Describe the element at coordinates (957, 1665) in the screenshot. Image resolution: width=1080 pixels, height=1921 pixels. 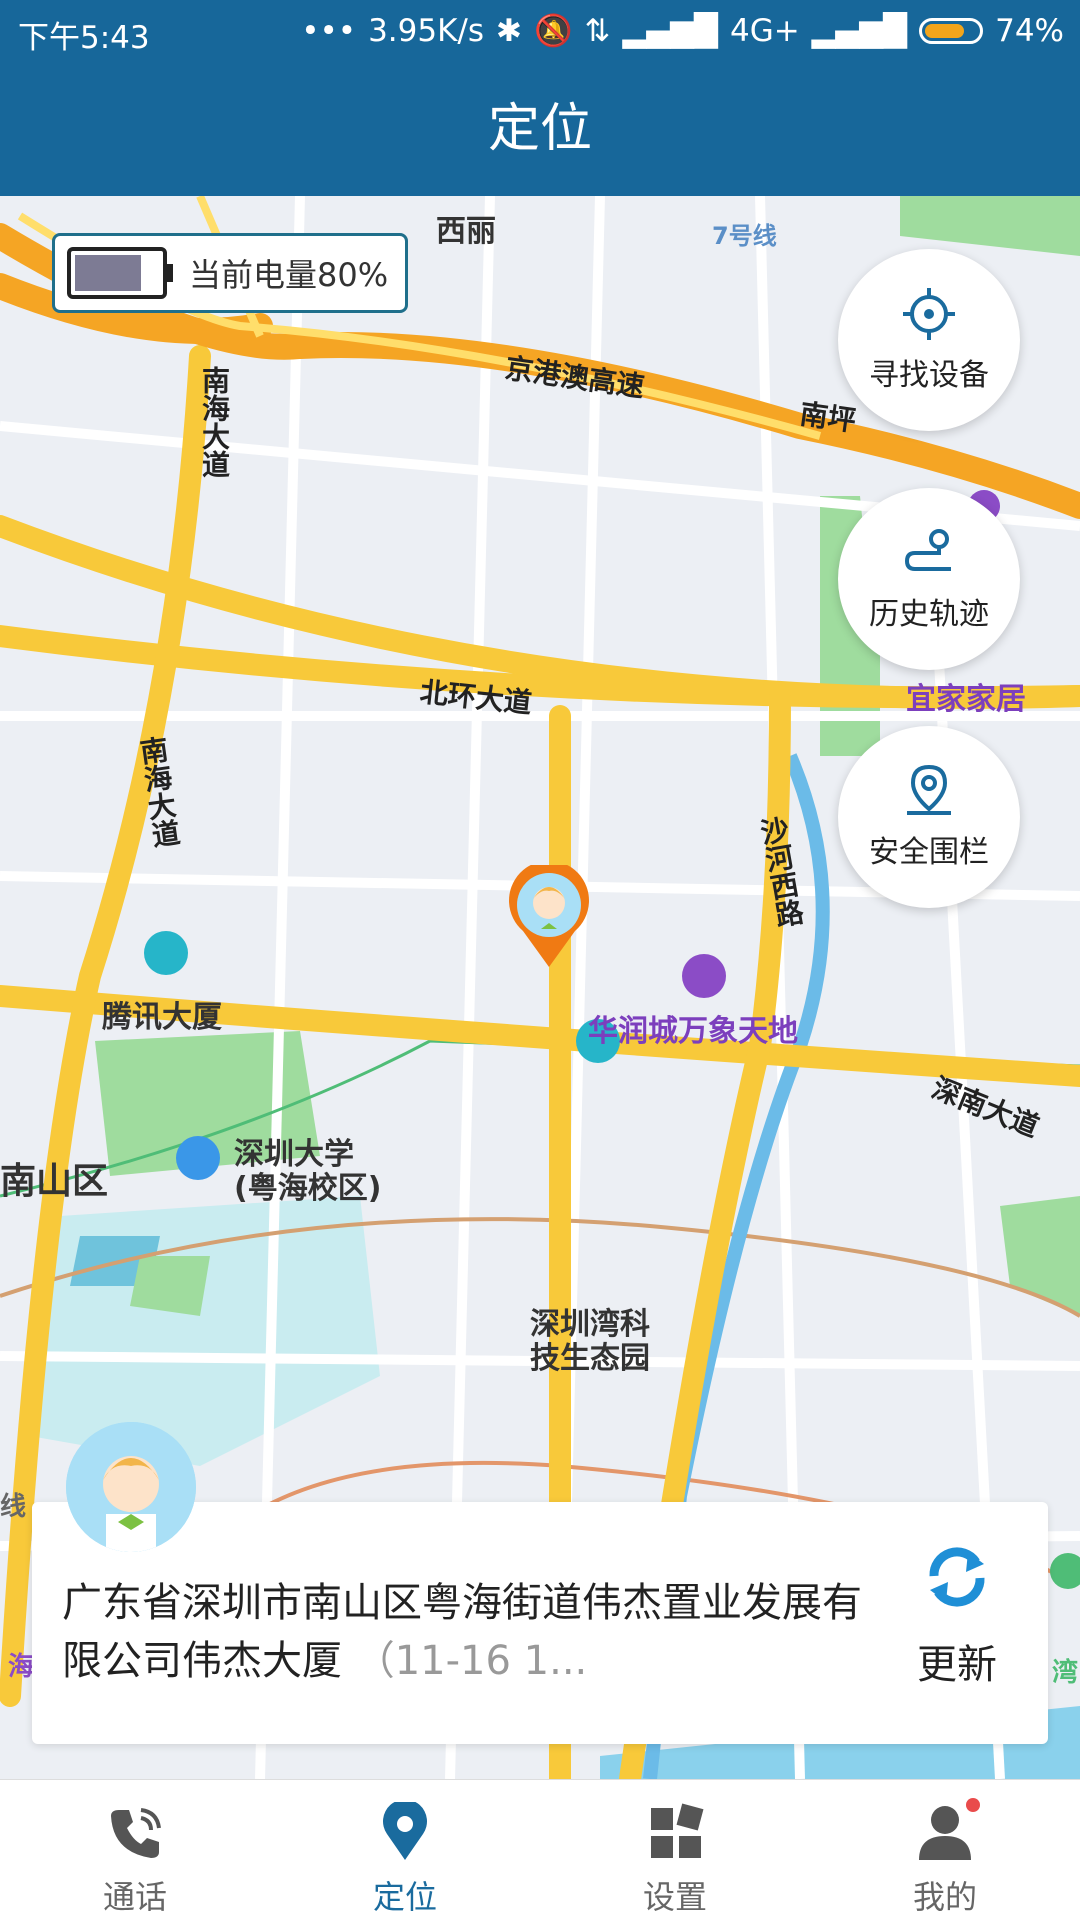
I see `refresh-label: 更新` at that location.